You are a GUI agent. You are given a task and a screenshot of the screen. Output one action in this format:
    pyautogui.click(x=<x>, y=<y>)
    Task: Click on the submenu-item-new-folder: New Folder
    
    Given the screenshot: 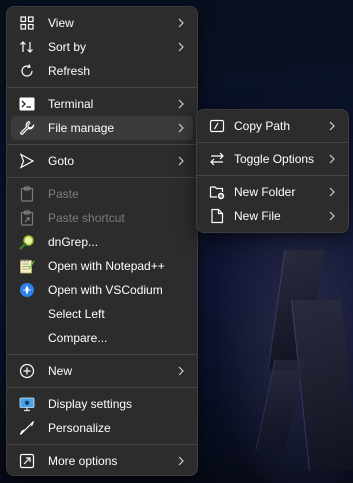 What is the action you would take?
    pyautogui.click(x=272, y=192)
    